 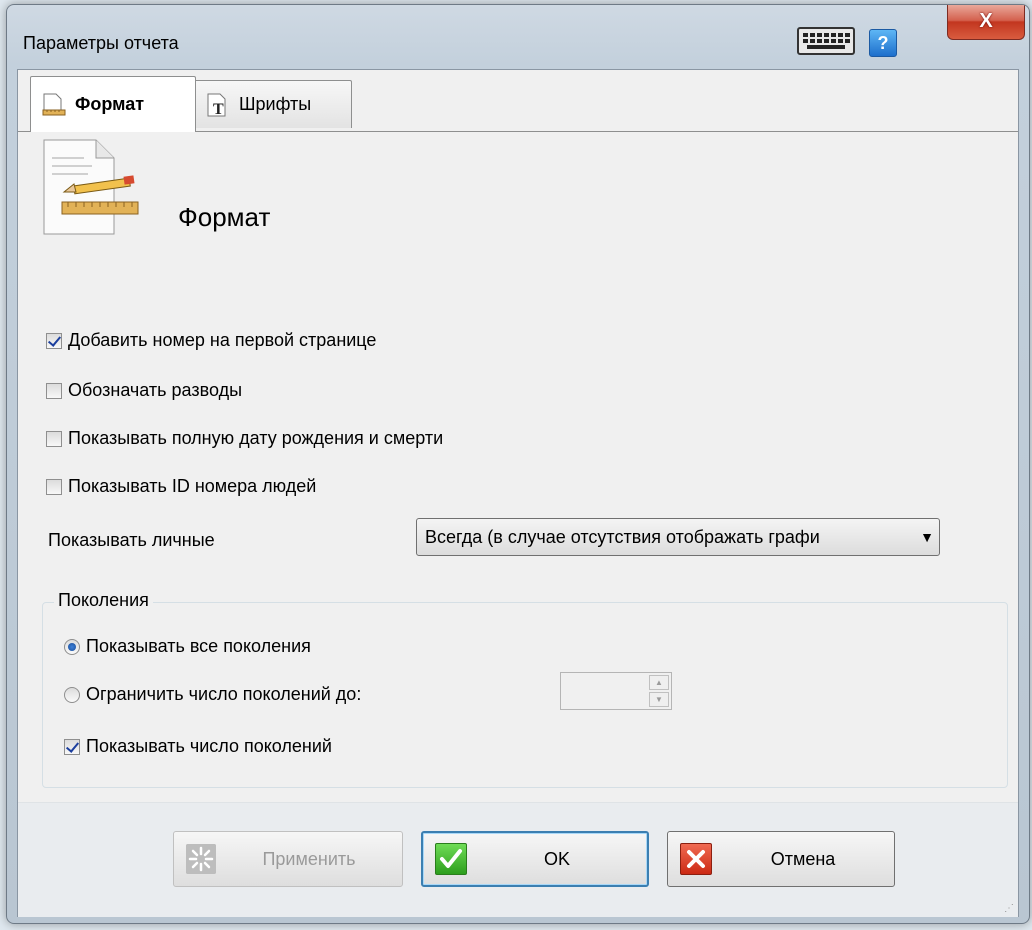 I want to click on ok-button: OK, so click(x=535, y=859).